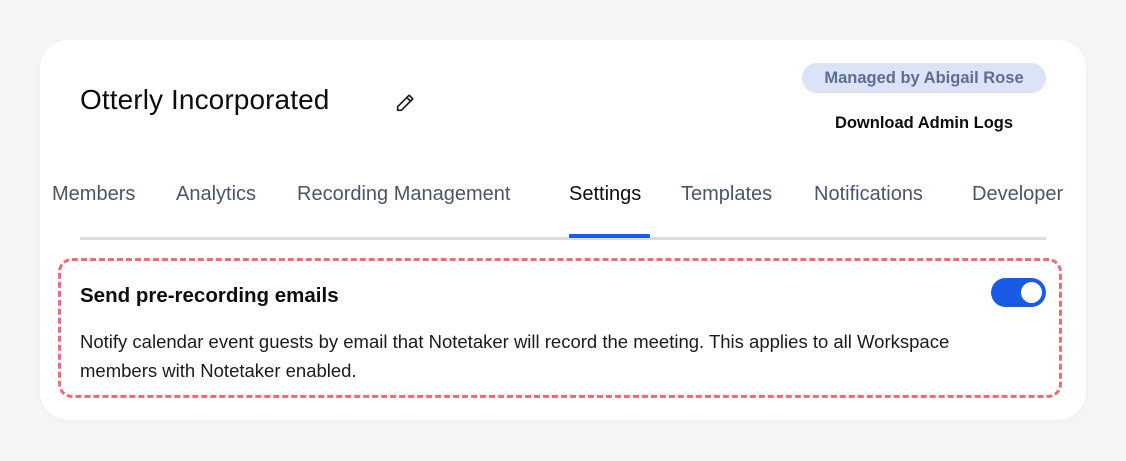 The width and height of the screenshot is (1126, 461). I want to click on setting-title: Send pre-recording emails, so click(209, 295).